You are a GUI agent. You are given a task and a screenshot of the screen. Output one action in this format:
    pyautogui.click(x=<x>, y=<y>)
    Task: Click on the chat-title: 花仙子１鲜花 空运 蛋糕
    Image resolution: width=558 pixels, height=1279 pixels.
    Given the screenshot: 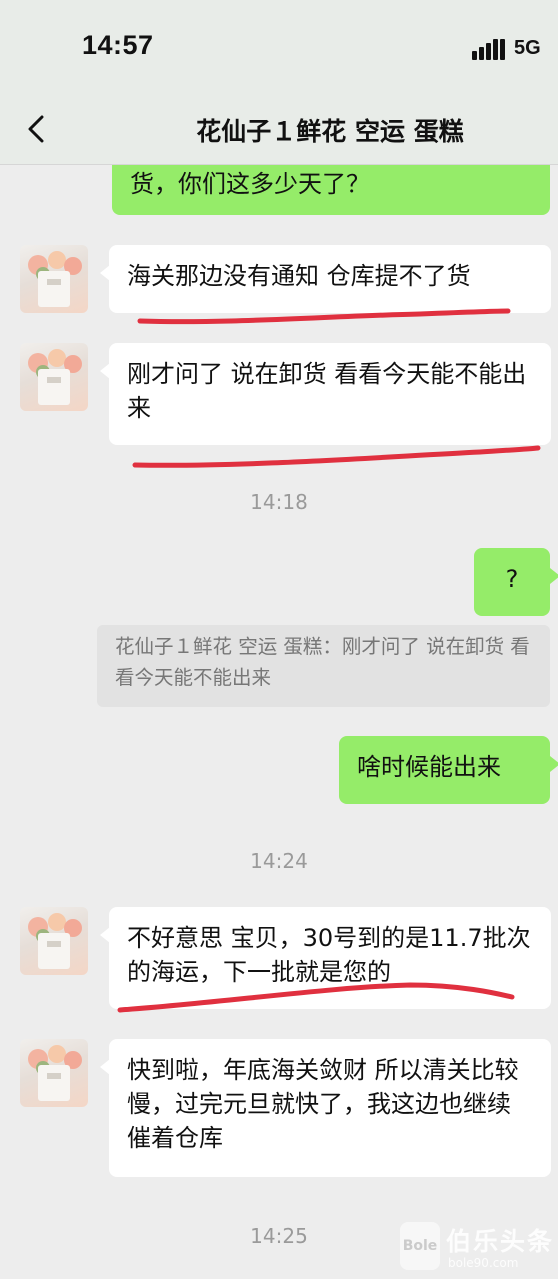 What is the action you would take?
    pyautogui.click(x=330, y=131)
    